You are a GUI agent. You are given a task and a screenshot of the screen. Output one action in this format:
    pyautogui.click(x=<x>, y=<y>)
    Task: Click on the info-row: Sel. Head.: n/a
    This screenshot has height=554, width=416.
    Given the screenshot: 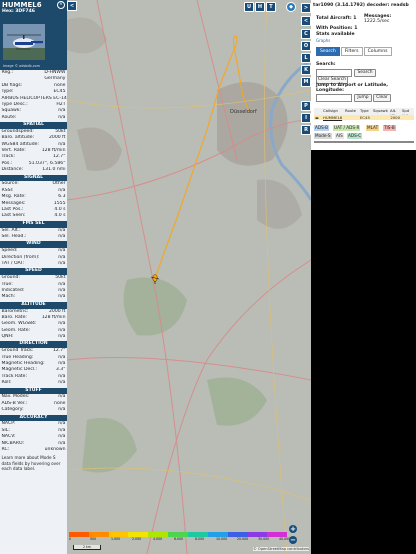 What is the action you would take?
    pyautogui.click(x=33, y=237)
    